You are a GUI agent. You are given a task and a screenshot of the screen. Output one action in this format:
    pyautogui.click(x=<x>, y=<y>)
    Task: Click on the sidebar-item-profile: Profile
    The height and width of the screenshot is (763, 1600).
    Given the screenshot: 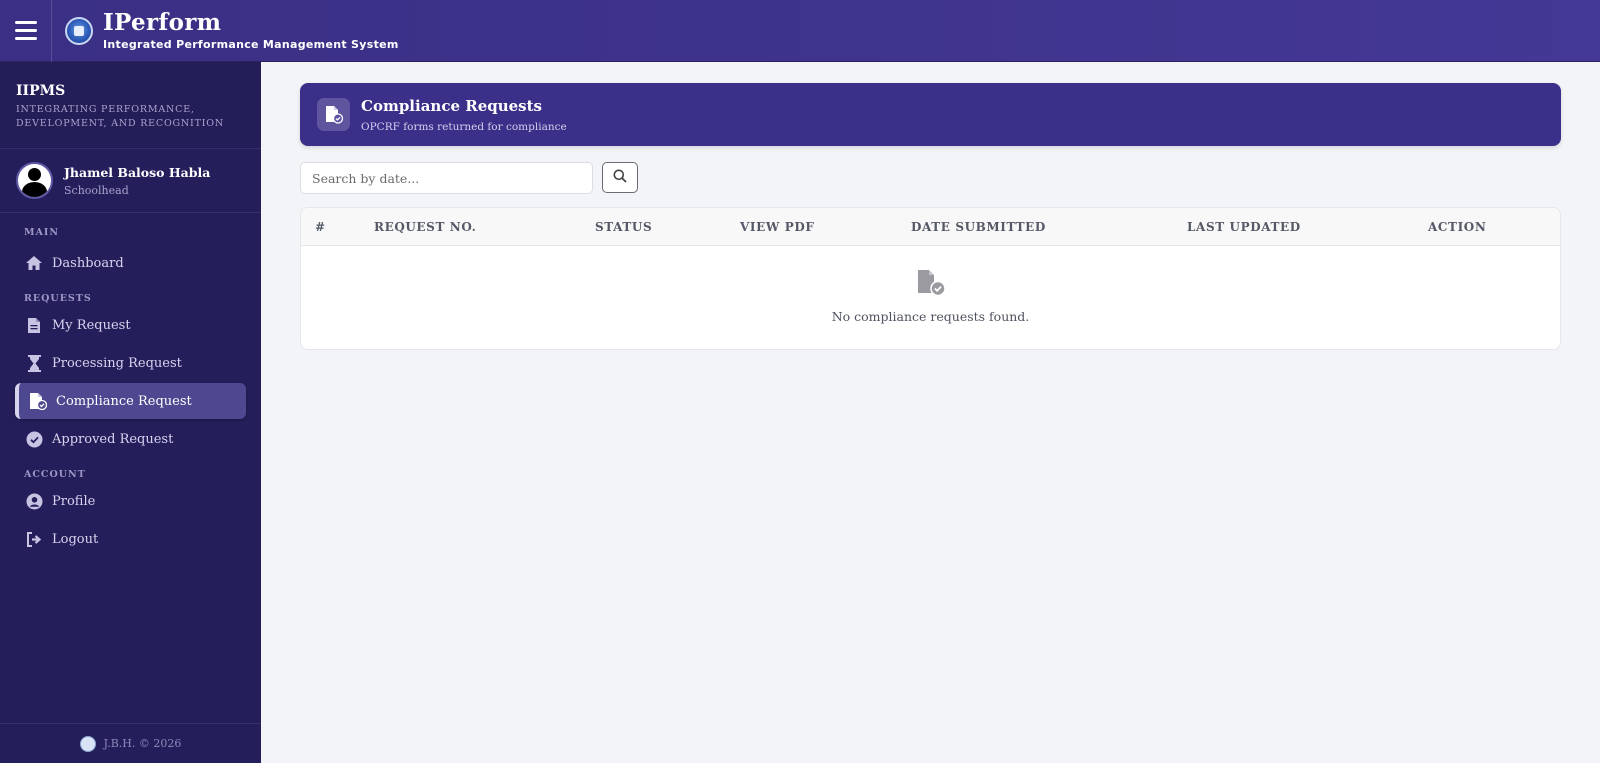 What is the action you would take?
    pyautogui.click(x=130, y=501)
    